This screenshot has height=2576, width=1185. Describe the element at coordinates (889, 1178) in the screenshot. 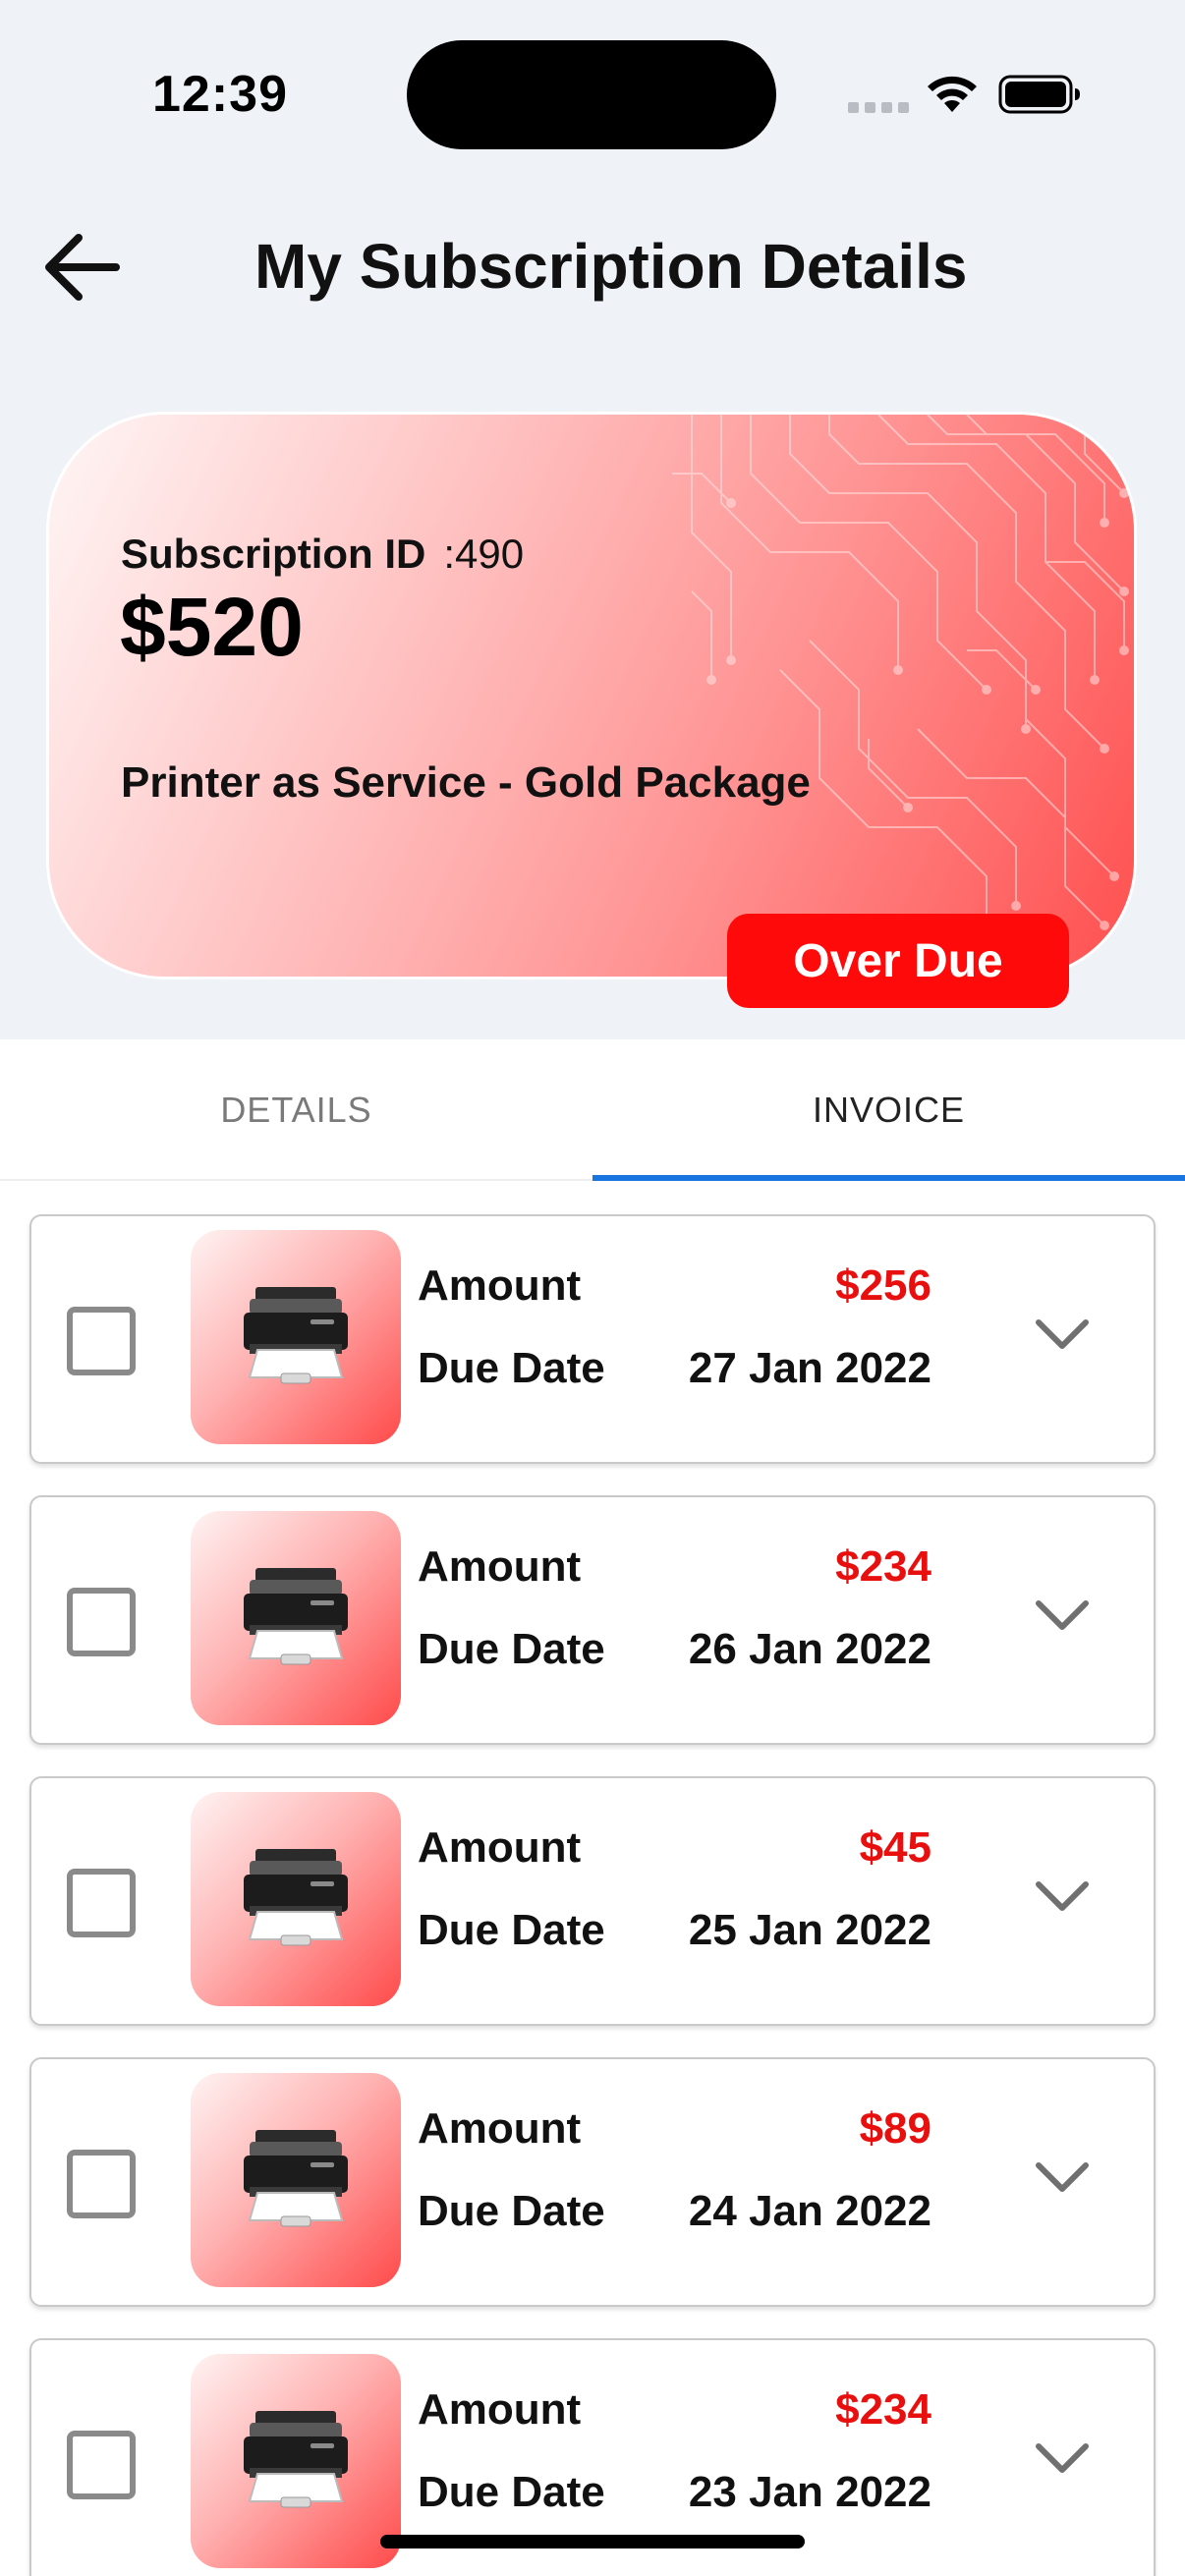

I see `tab-selected-indicator` at that location.